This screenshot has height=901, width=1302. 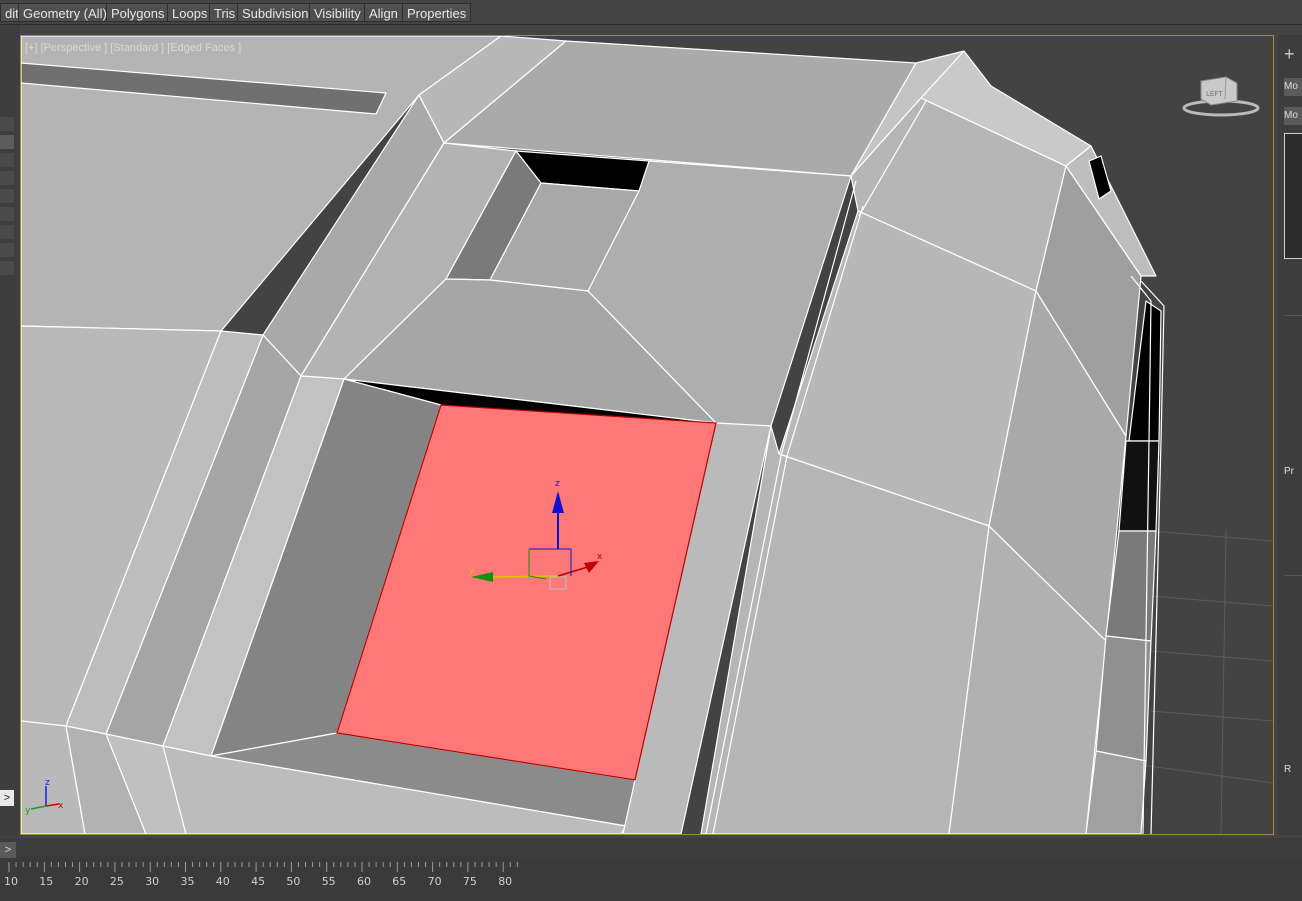 What do you see at coordinates (1293, 196) in the screenshot?
I see `modifier-stack` at bounding box center [1293, 196].